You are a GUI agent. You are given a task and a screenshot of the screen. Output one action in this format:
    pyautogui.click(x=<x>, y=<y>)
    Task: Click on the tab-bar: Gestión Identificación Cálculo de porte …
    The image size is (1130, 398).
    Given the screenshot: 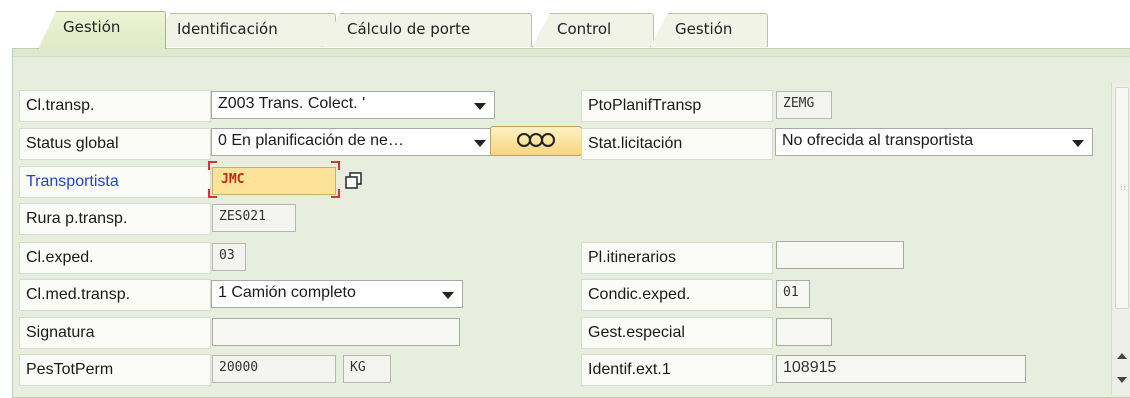 What is the action you would take?
    pyautogui.click(x=565, y=24)
    